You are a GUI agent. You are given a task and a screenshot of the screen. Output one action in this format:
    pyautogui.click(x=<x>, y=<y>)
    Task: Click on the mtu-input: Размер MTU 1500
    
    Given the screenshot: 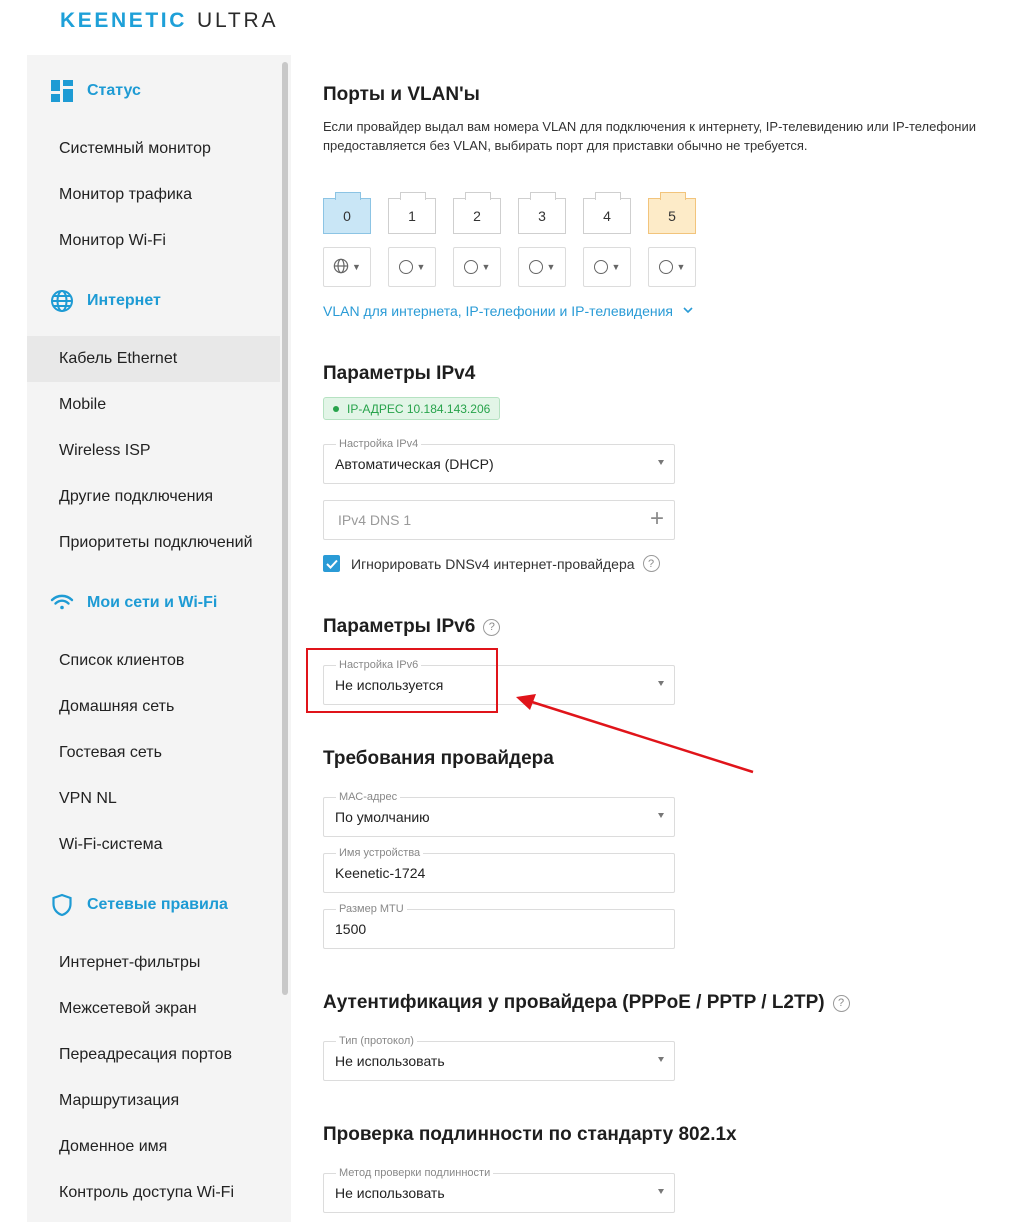 What is the action you would take?
    pyautogui.click(x=499, y=926)
    